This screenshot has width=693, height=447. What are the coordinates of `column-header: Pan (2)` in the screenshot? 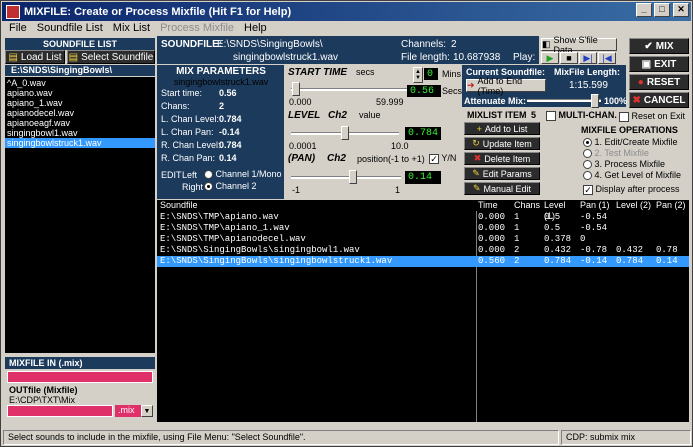 It's located at (671, 205).